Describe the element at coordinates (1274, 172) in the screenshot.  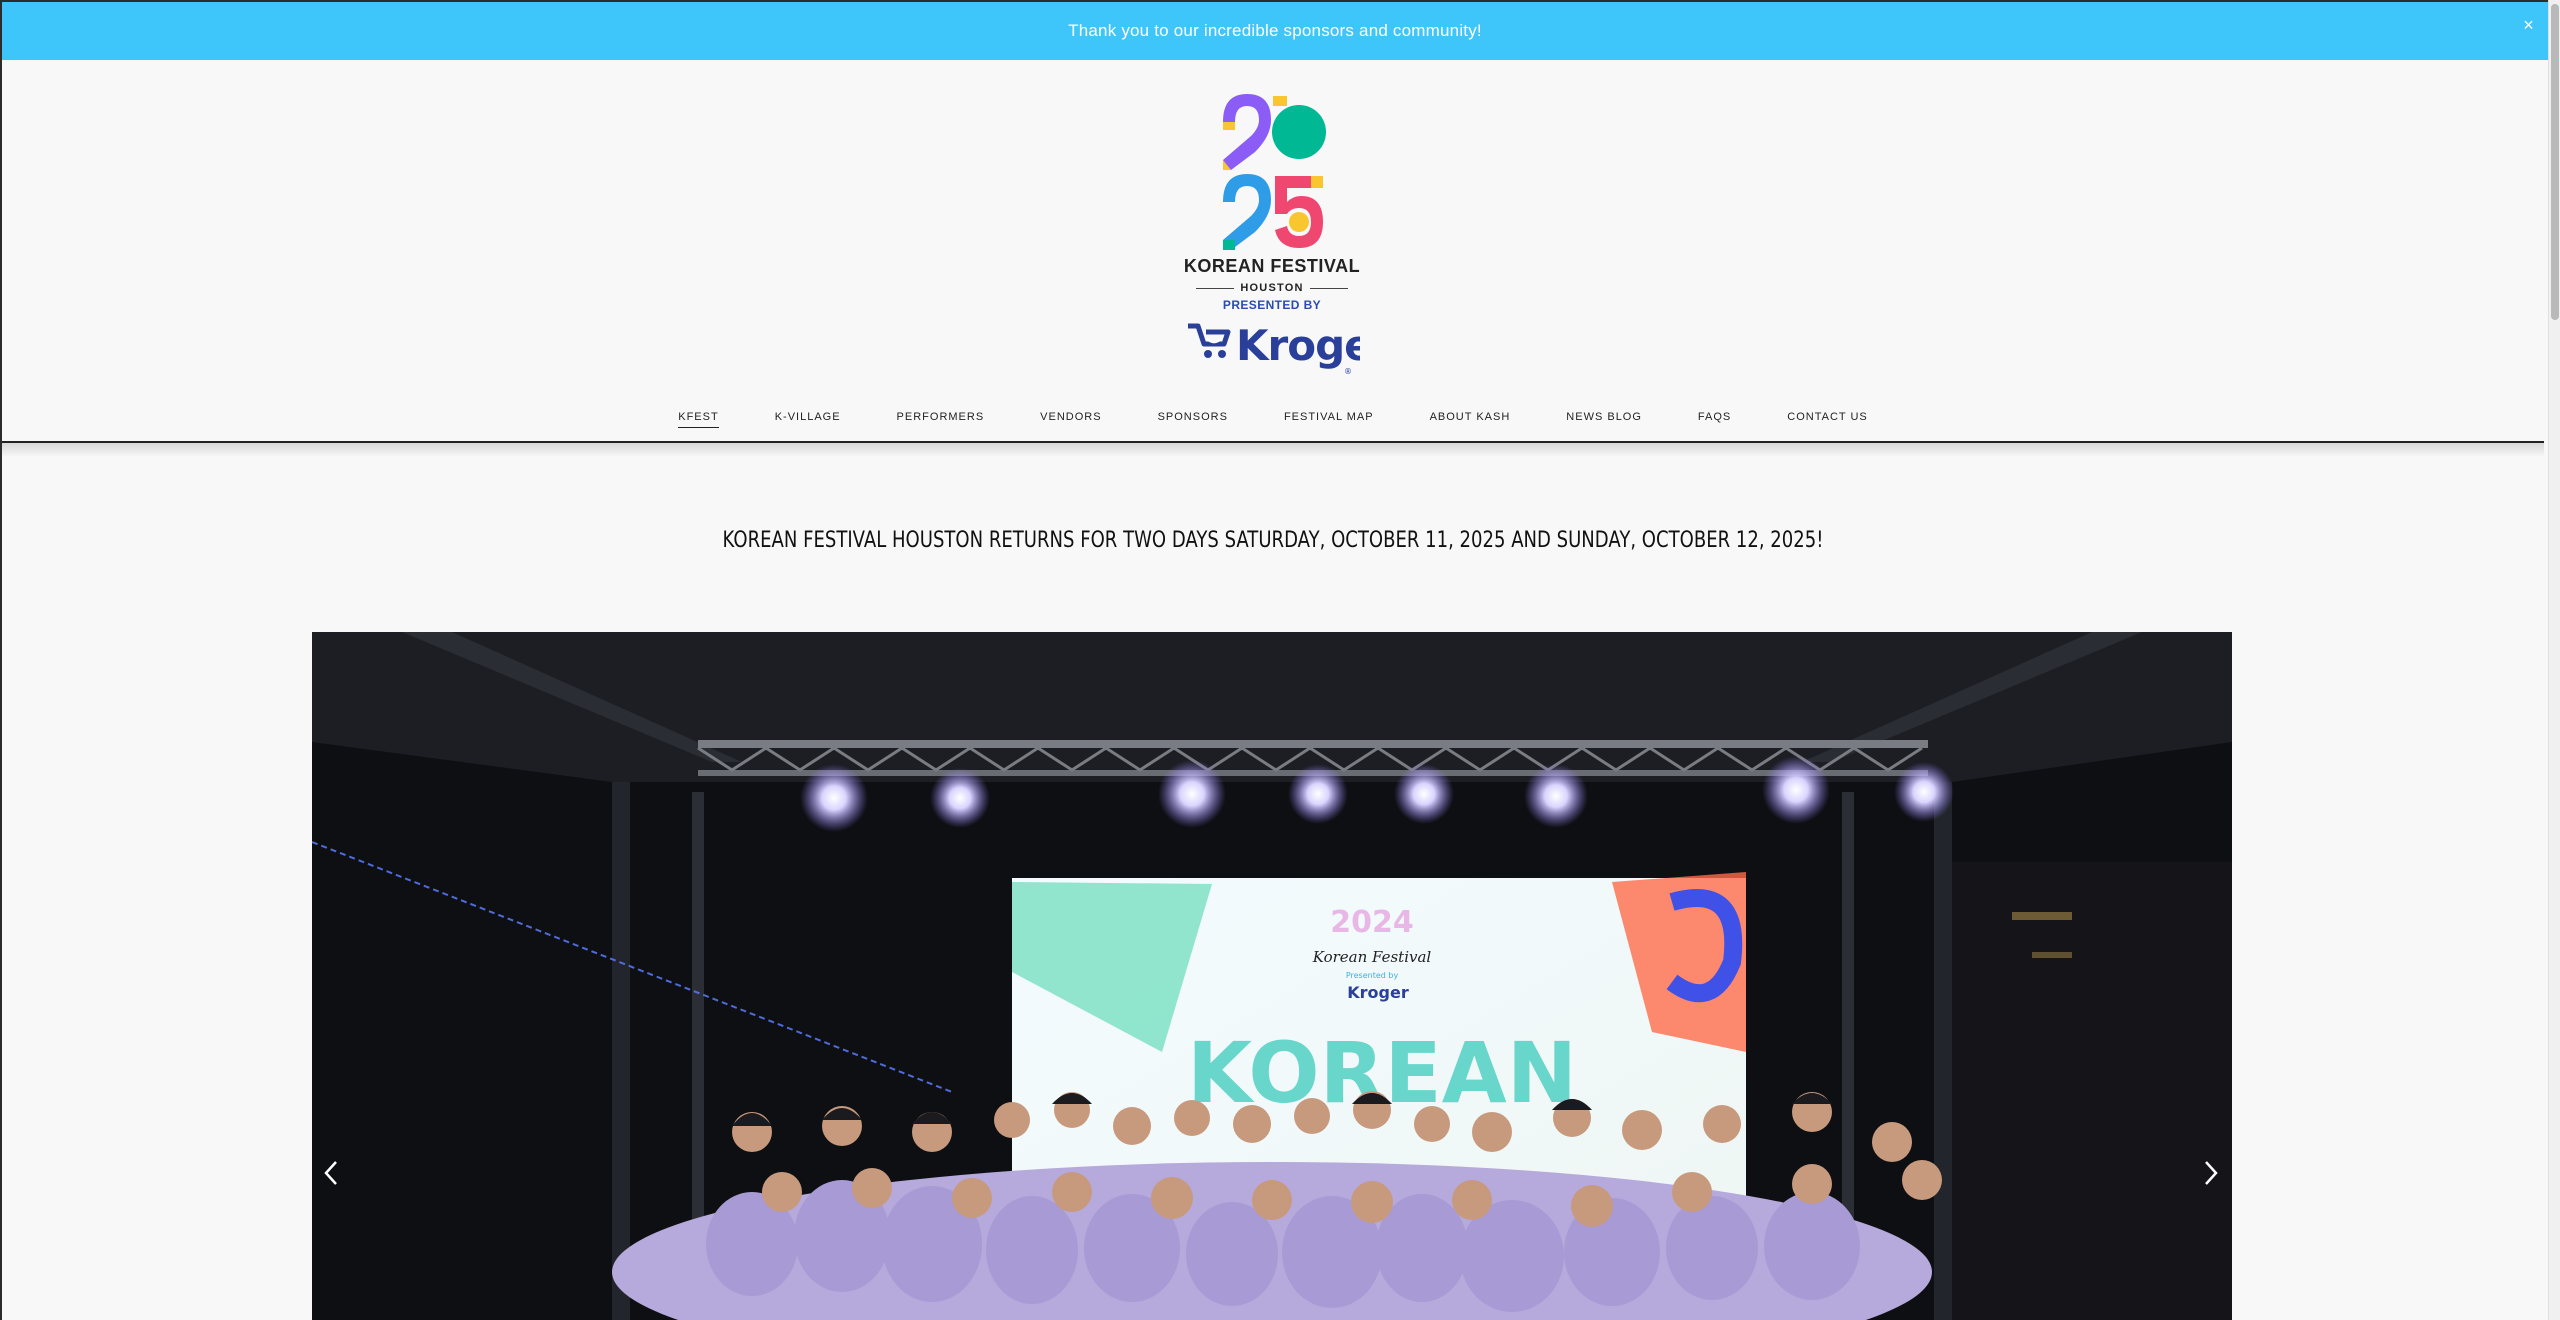
I see `logo-2025-graphic` at that location.